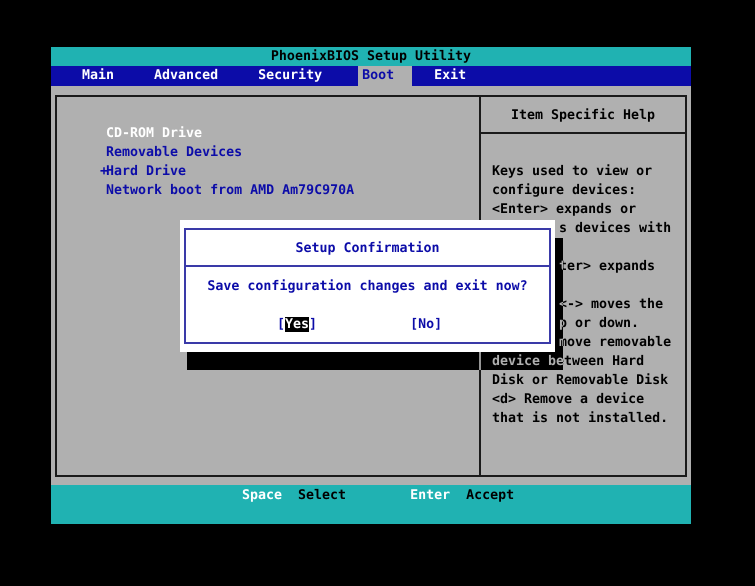 The height and width of the screenshot is (586, 755). Describe the element at coordinates (367, 287) in the screenshot. I see `dialog-message: Save configuration changes and exit now?` at that location.